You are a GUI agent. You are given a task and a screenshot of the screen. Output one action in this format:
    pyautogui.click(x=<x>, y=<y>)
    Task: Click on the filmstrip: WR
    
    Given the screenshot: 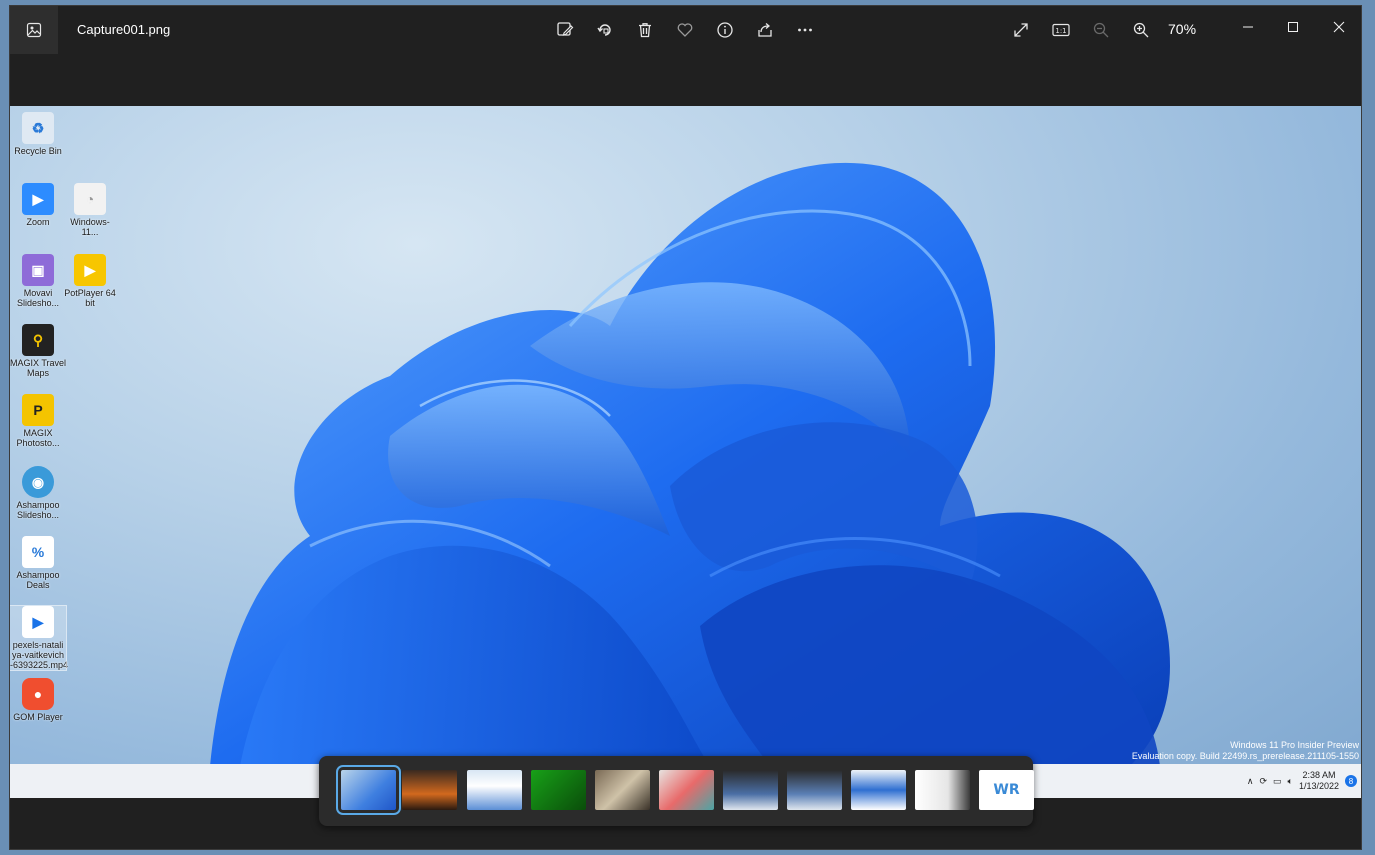 What is the action you would take?
    pyautogui.click(x=676, y=791)
    